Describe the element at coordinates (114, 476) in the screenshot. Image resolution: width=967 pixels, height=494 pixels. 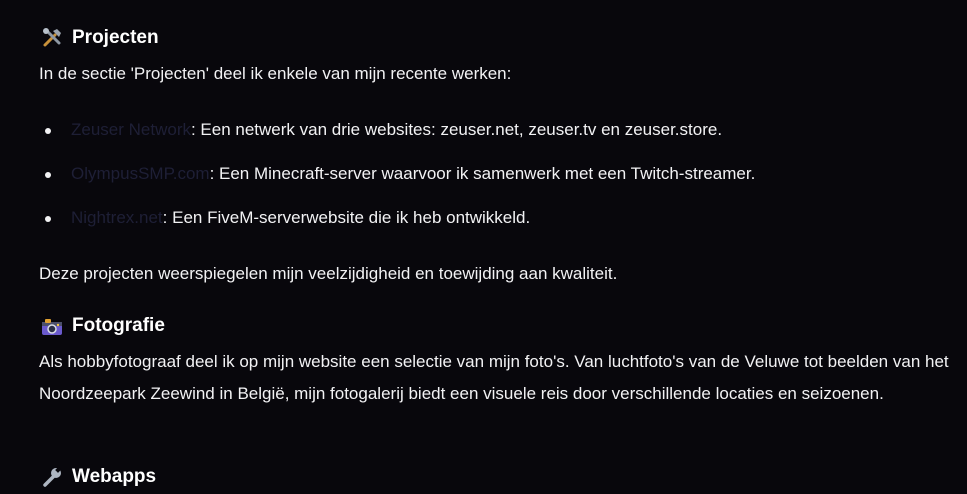
I see `webapps-title: Webapps` at that location.